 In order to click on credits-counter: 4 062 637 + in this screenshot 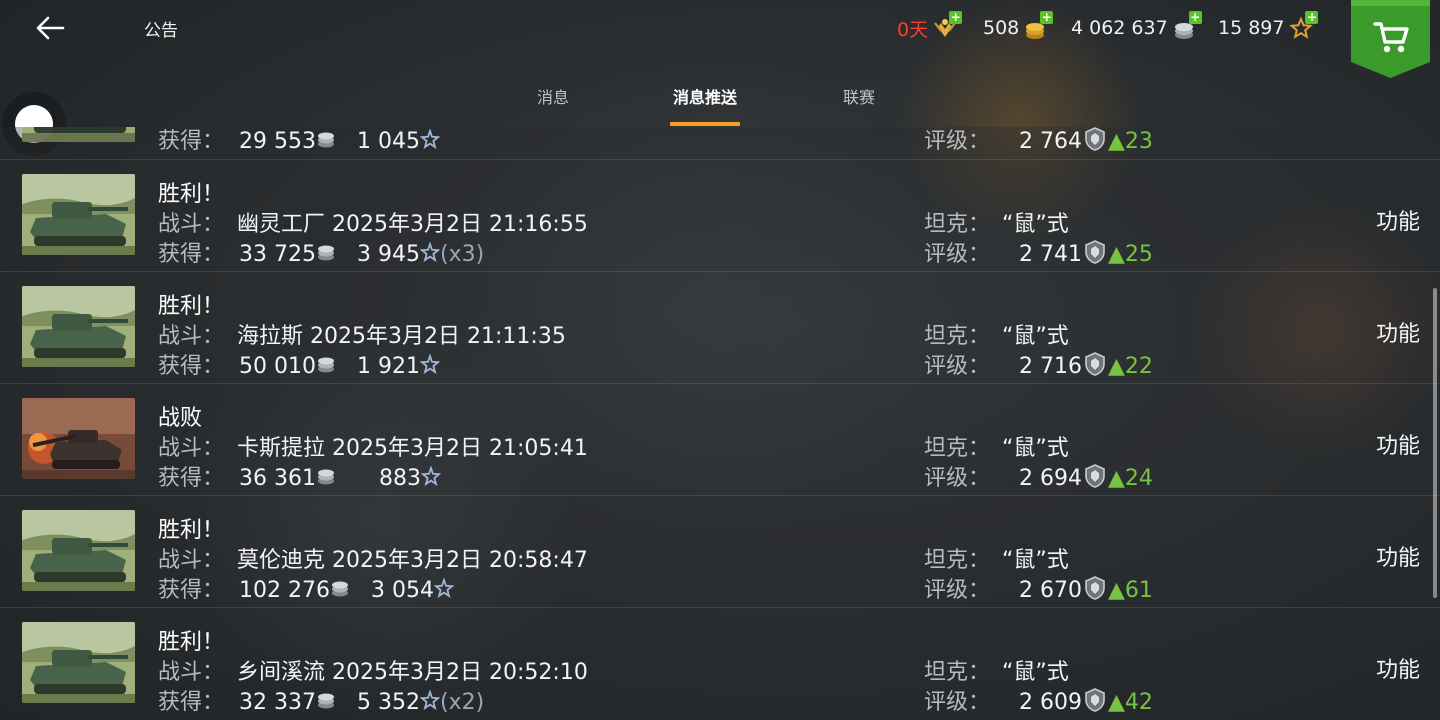, I will do `click(1136, 26)`.